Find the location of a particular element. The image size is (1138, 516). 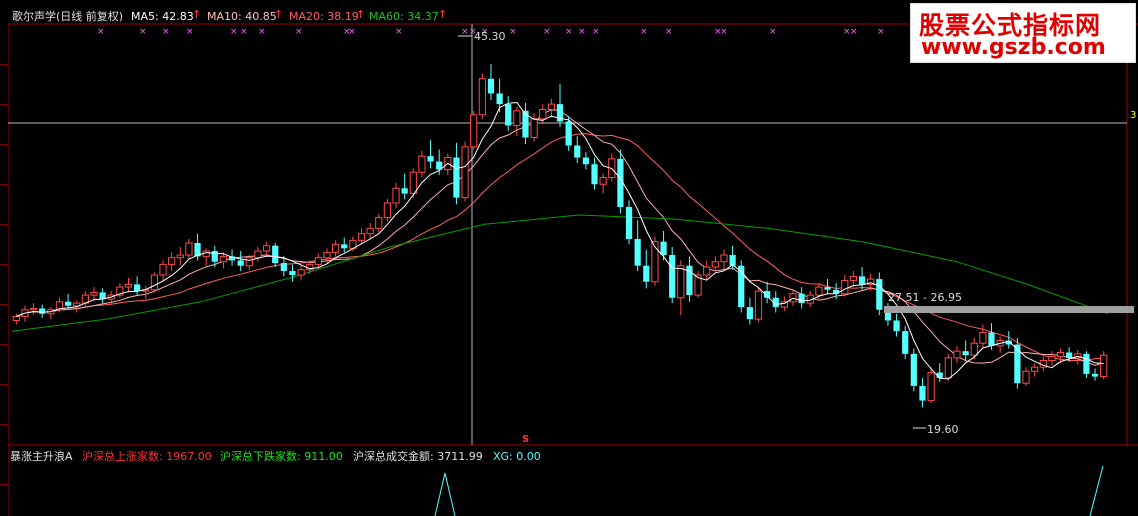

ma60-label: MA60: 34.37 is located at coordinates (404, 16).